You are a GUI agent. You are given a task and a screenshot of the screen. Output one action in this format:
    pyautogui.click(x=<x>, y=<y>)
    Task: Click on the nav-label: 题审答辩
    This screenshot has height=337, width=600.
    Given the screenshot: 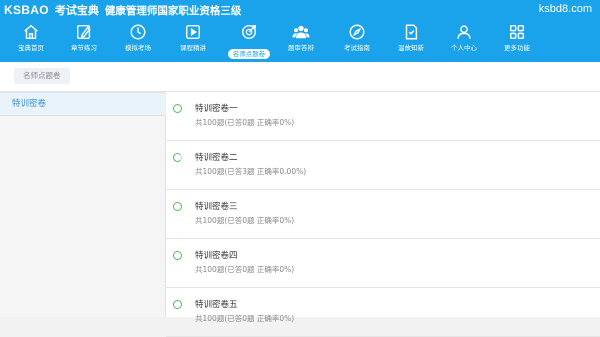 What is the action you would take?
    pyautogui.click(x=301, y=48)
    